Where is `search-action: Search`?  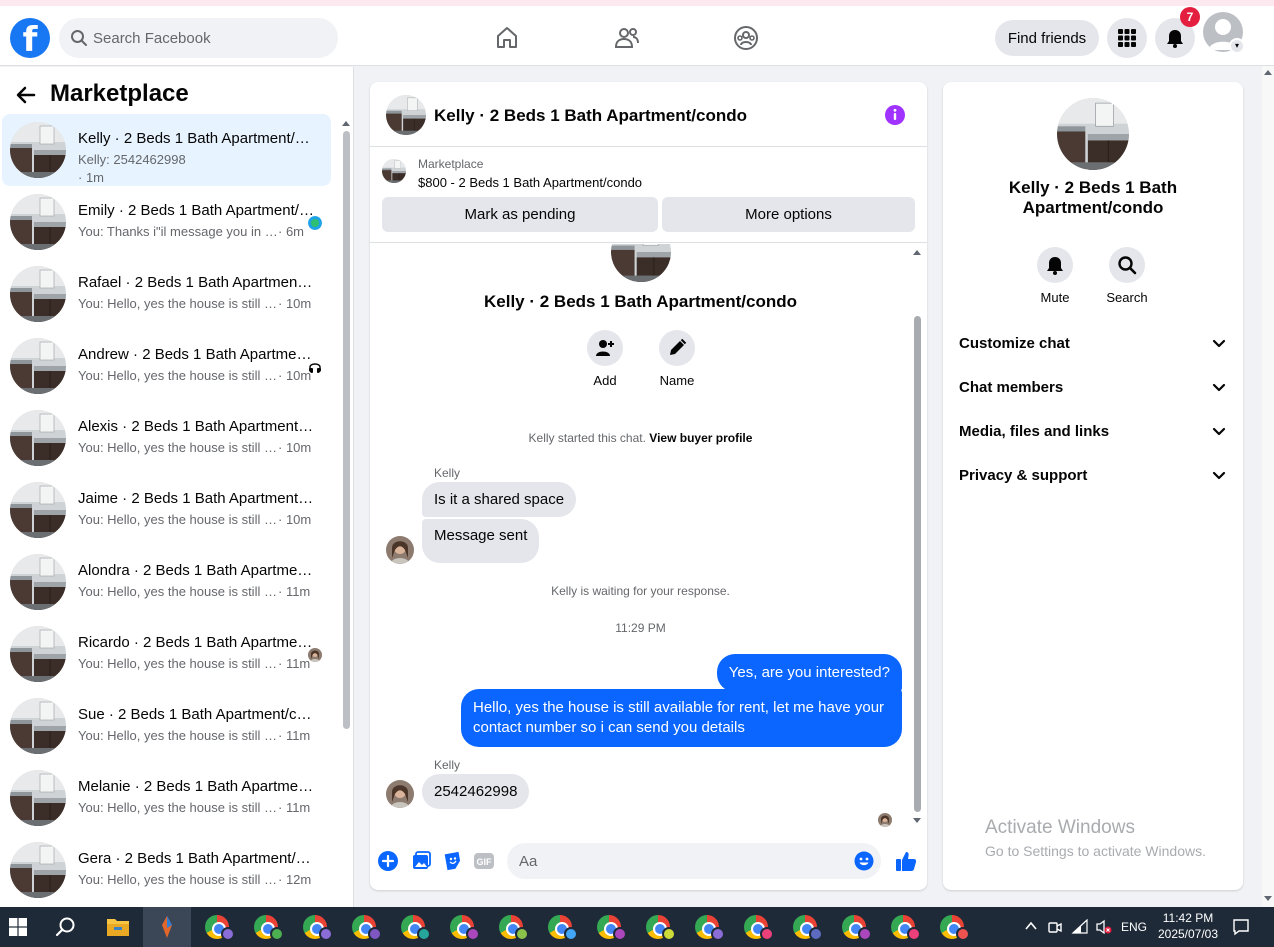 search-action: Search is located at coordinates (1127, 276).